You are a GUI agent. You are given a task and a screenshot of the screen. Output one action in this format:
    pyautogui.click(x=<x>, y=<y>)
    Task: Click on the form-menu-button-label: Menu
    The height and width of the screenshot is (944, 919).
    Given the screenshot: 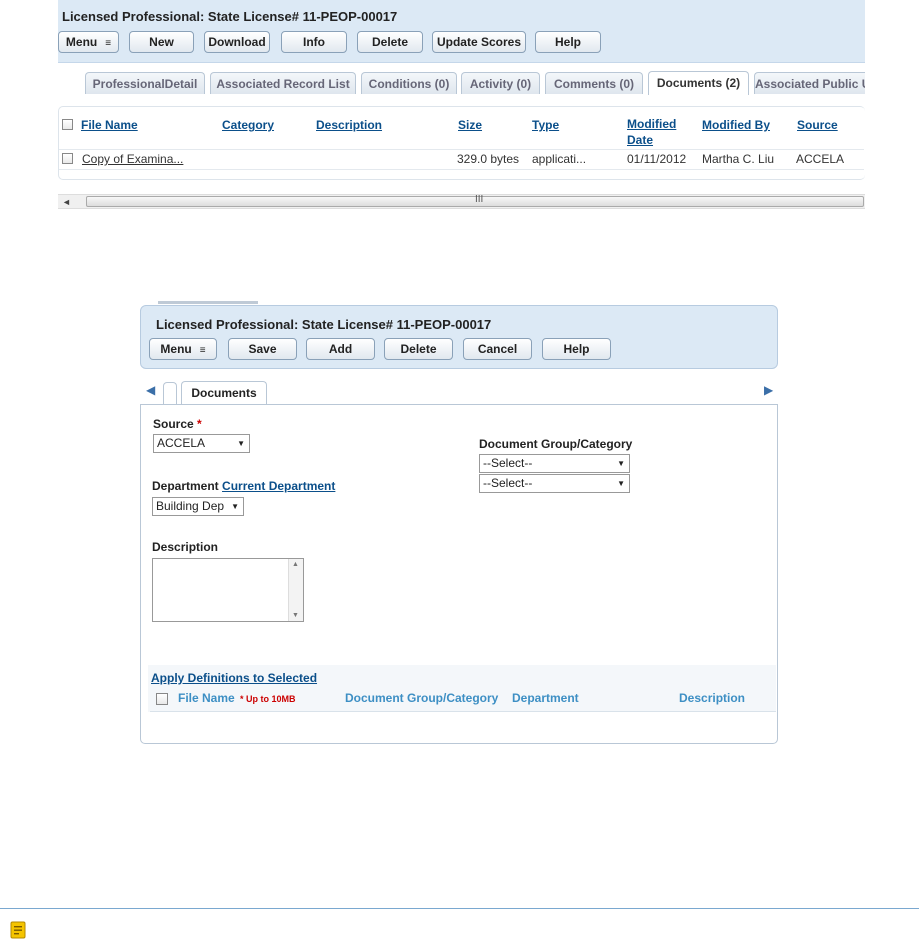 What is the action you would take?
    pyautogui.click(x=176, y=349)
    